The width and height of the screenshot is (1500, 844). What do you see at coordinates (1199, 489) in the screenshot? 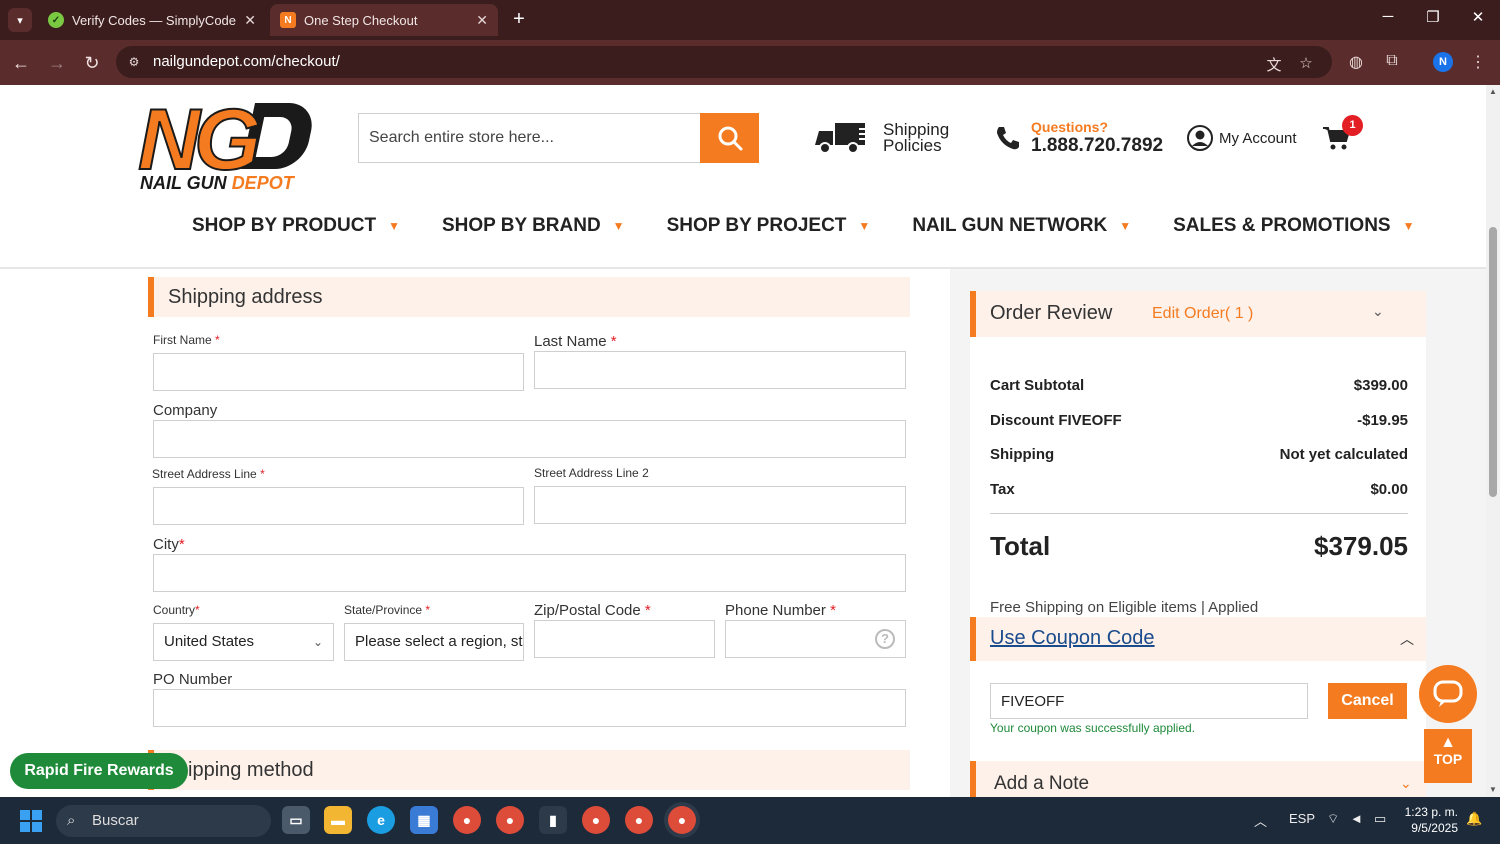
I see `tax-row: Tax $0.00` at bounding box center [1199, 489].